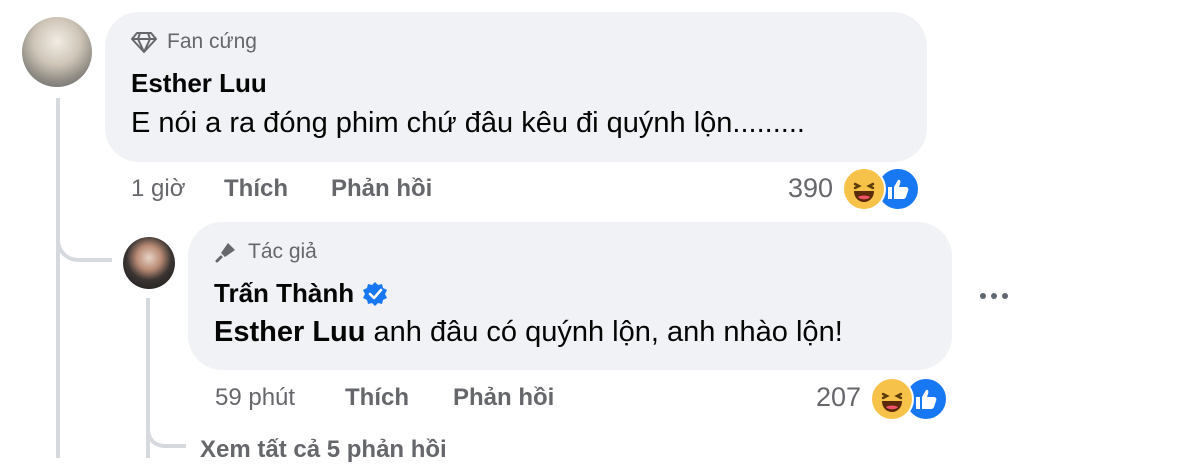  What do you see at coordinates (810, 188) in the screenshot?
I see `reaction-count: 390` at bounding box center [810, 188].